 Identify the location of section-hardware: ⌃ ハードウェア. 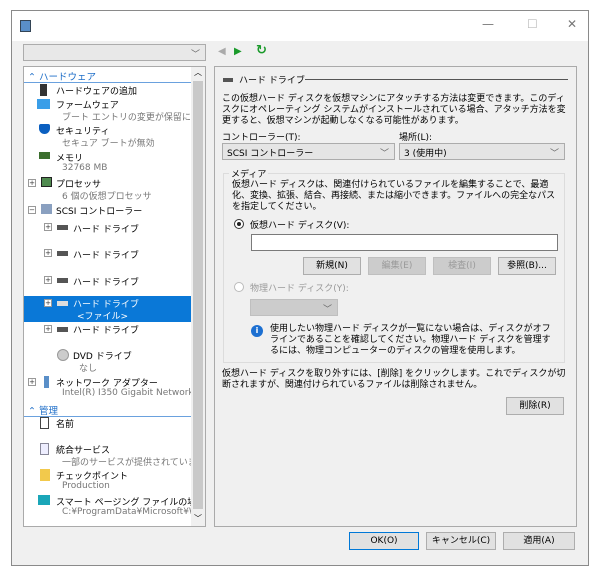
(108, 76).